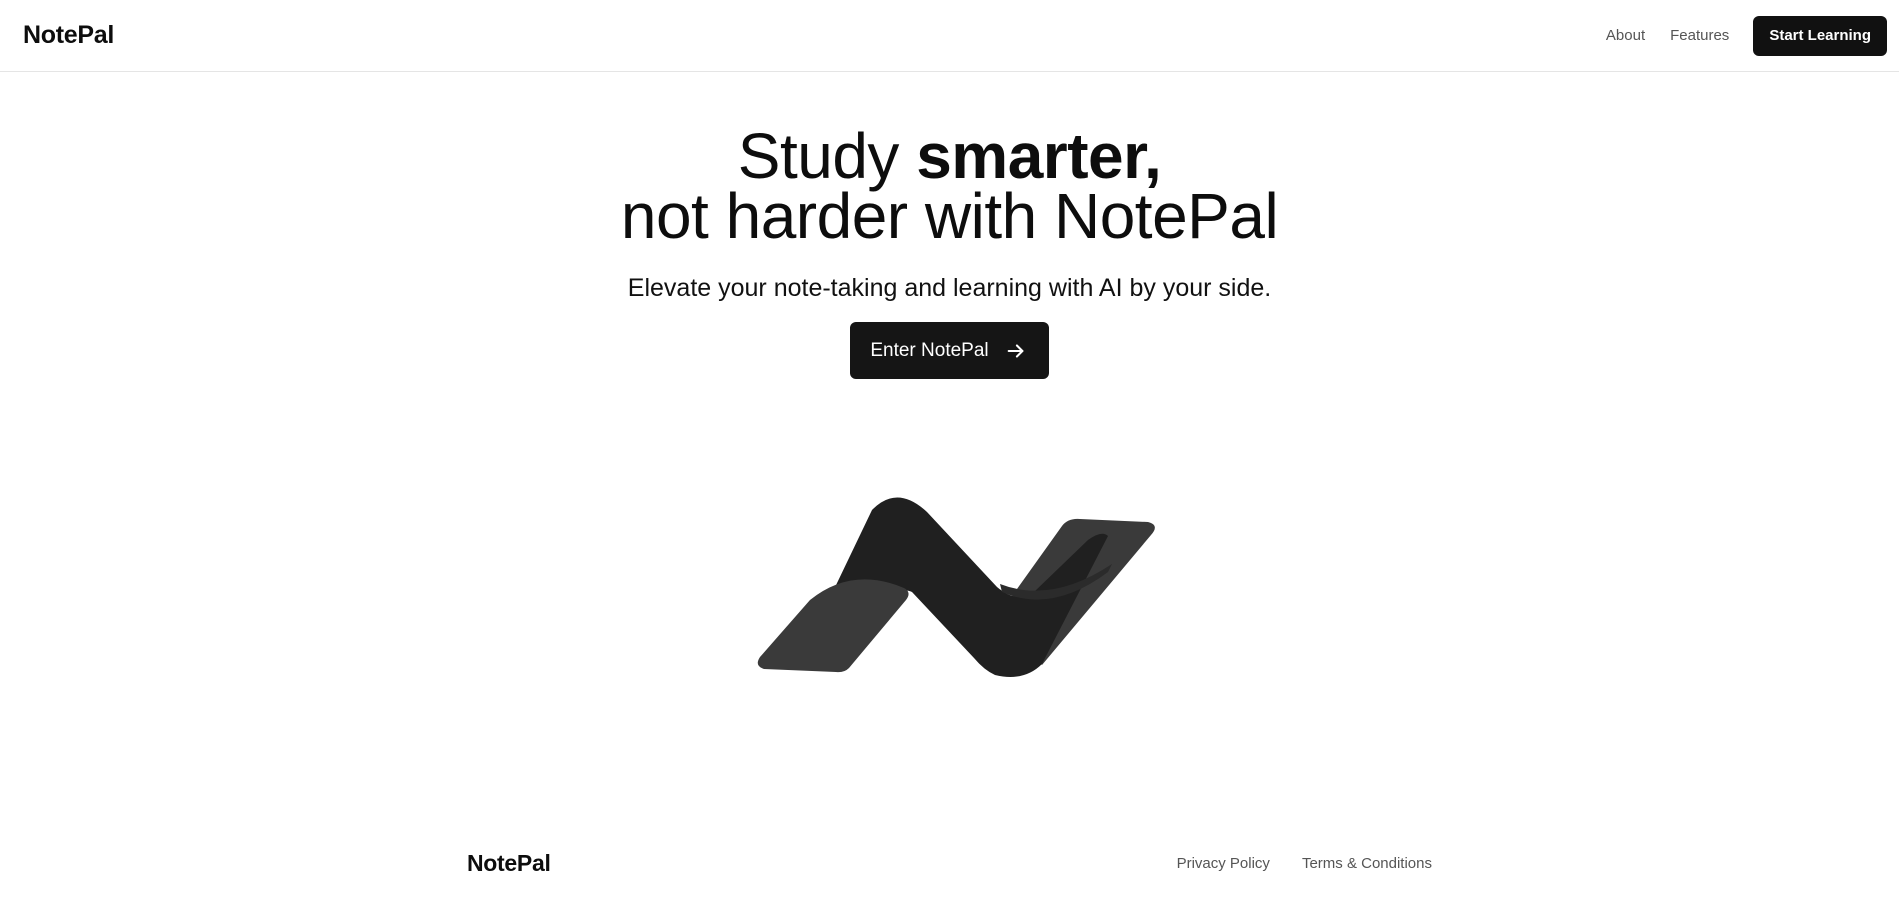  Describe the element at coordinates (68, 35) in the screenshot. I see `brand-logo: NotePal` at that location.